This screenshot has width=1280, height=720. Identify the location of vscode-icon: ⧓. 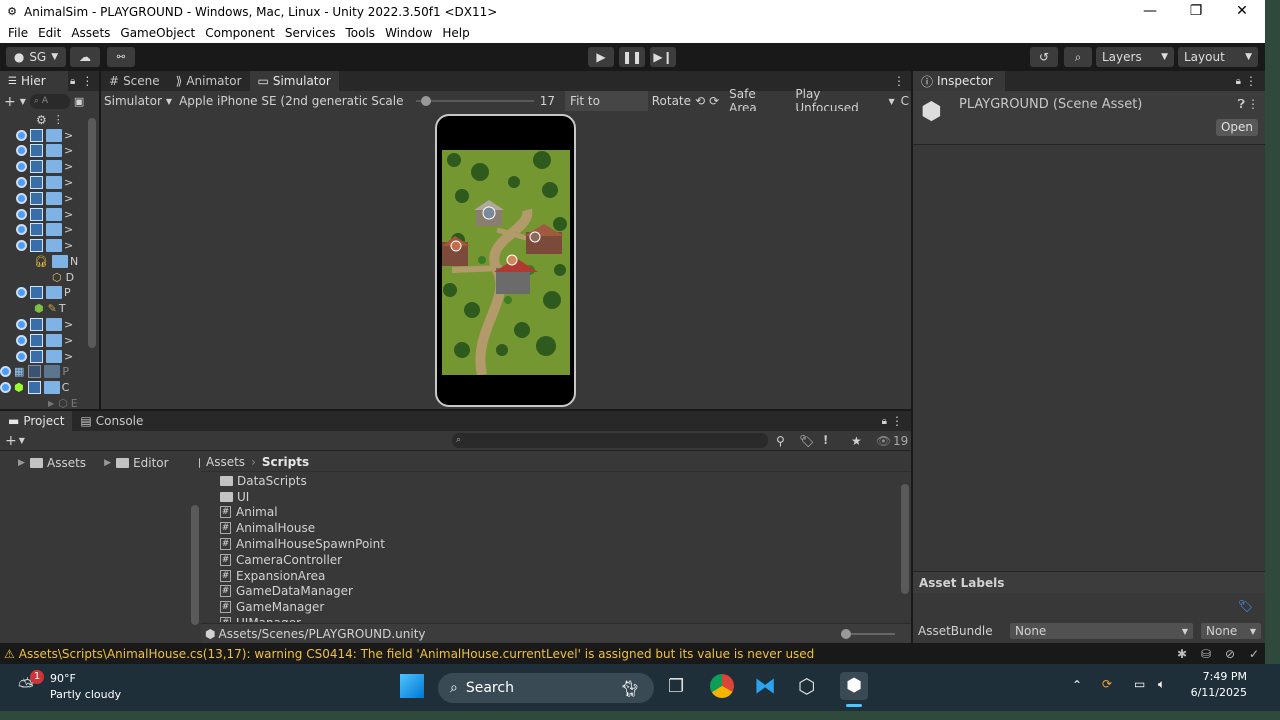
(765, 686).